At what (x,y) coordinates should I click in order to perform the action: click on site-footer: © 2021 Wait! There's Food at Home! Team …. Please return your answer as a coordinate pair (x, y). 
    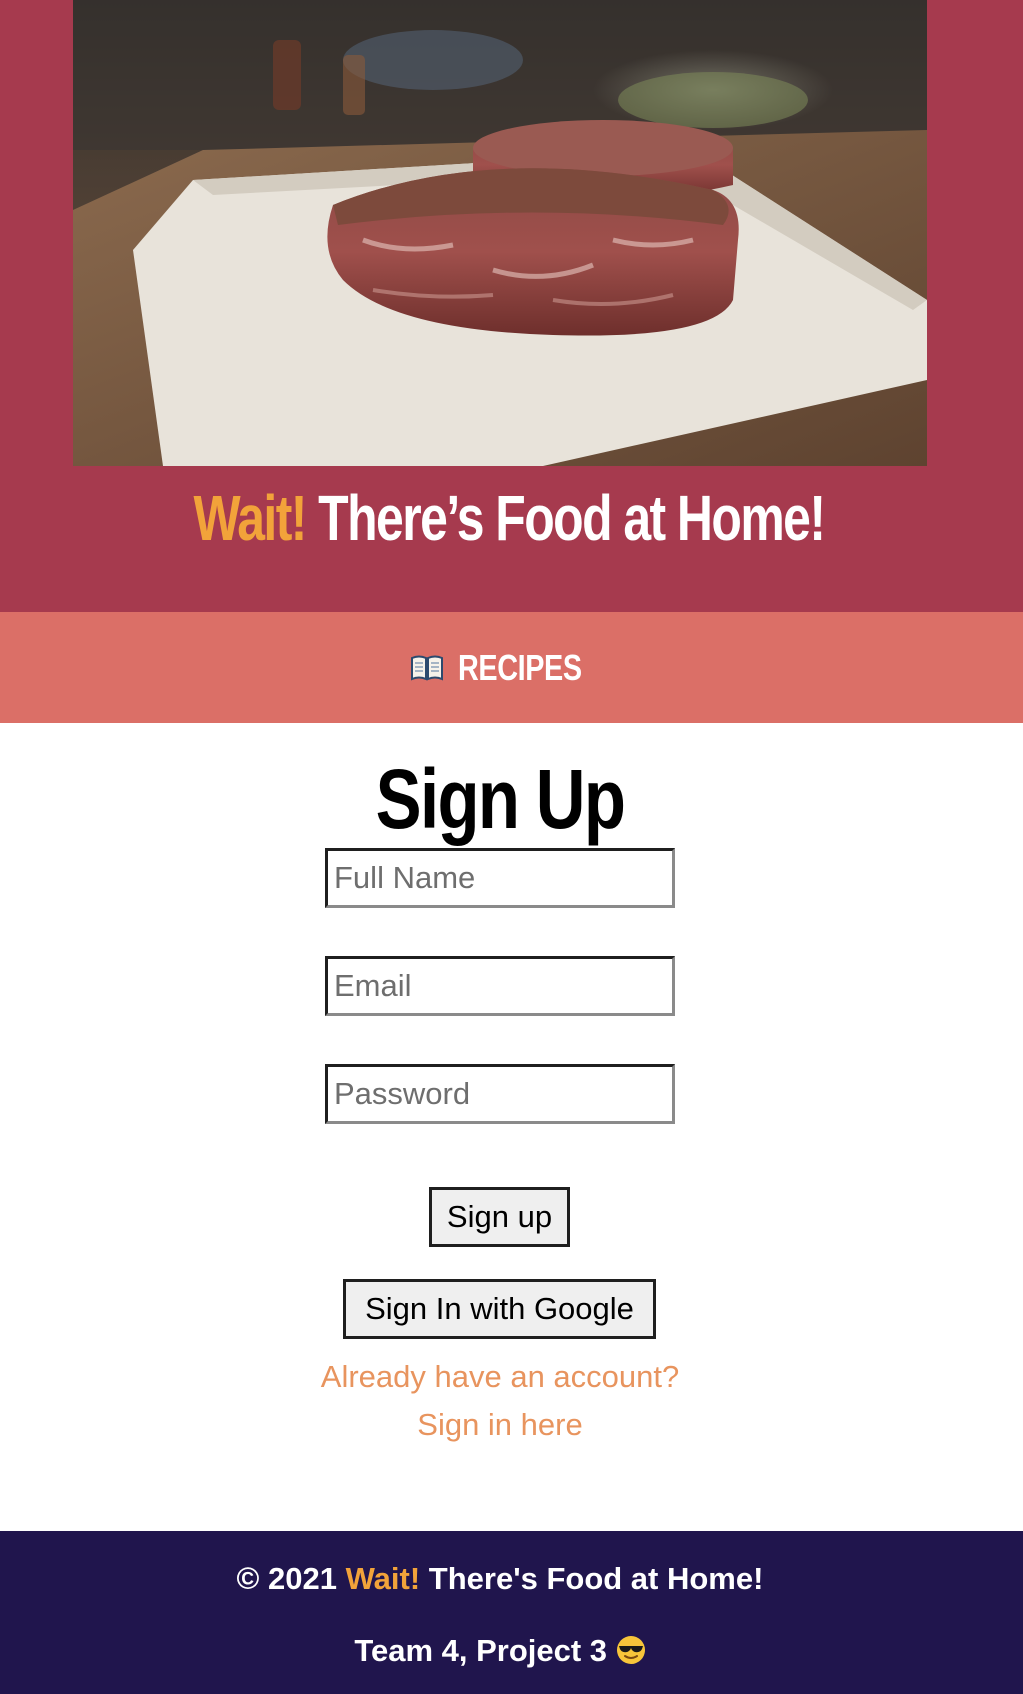
    Looking at the image, I should click on (511, 1612).